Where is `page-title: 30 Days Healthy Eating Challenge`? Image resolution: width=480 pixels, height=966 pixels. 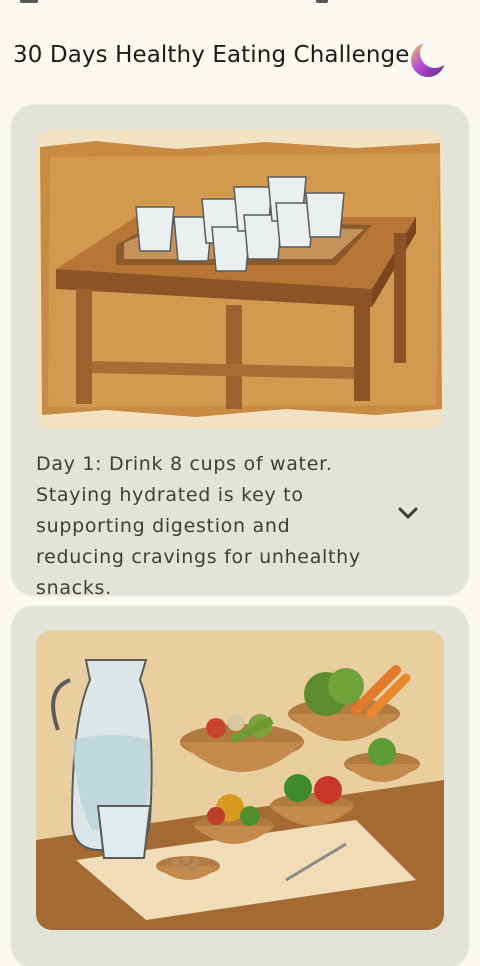 page-title: 30 Days Healthy Eating Challenge is located at coordinates (211, 55).